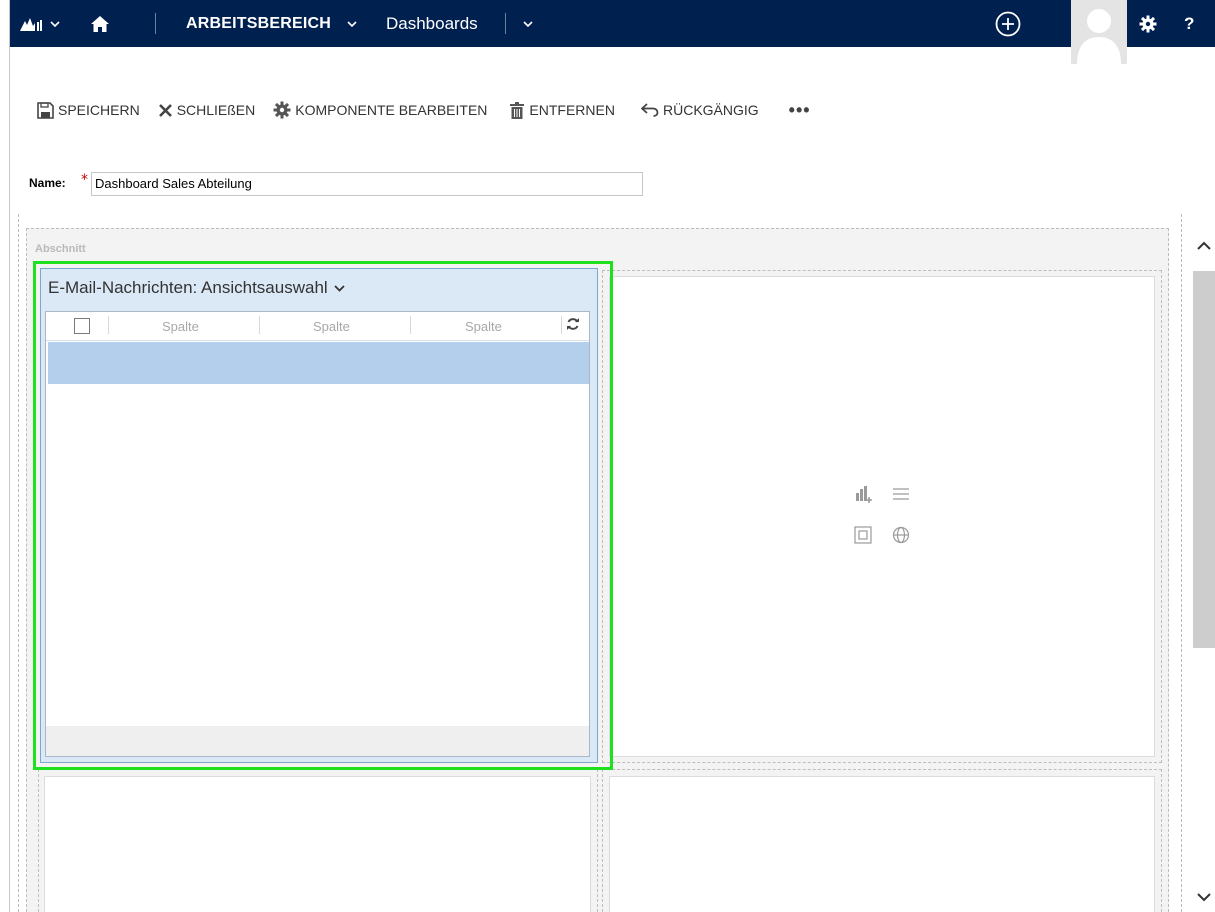  Describe the element at coordinates (864, 494) in the screenshot. I see `add-chart-icon` at that location.